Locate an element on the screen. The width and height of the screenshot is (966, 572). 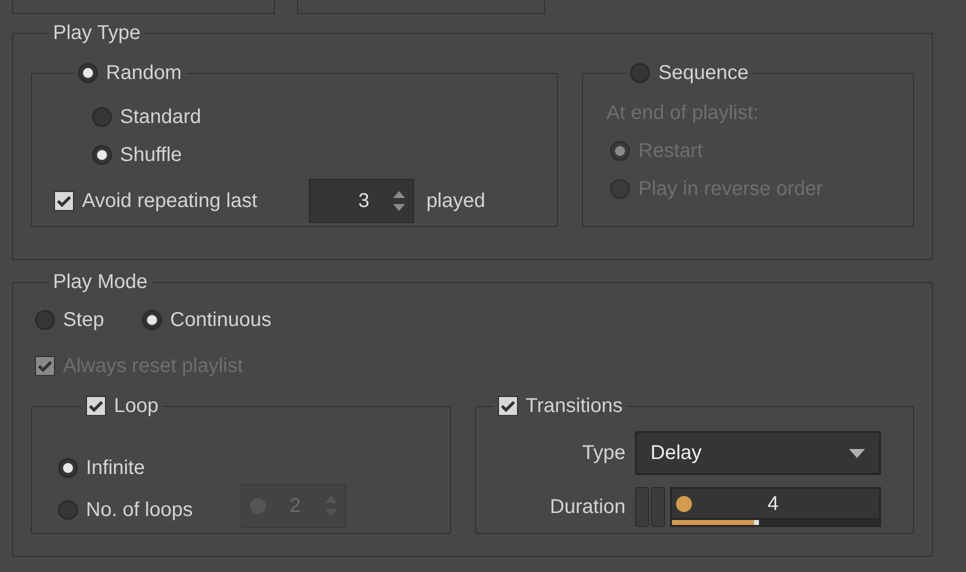
field-label: Type is located at coordinates (603, 453).